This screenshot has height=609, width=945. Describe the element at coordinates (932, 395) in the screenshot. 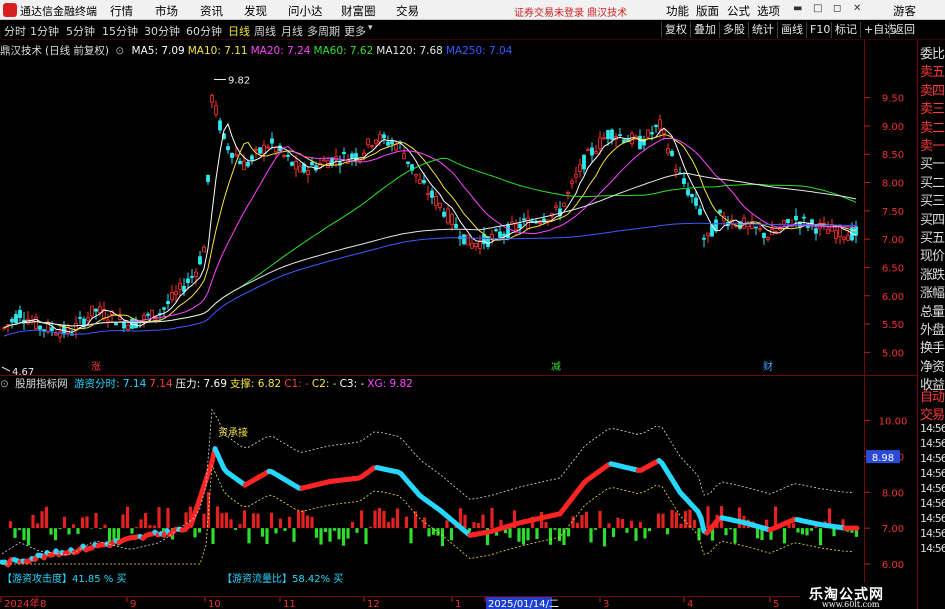

I see `sidebar-lower-item: 自动` at that location.